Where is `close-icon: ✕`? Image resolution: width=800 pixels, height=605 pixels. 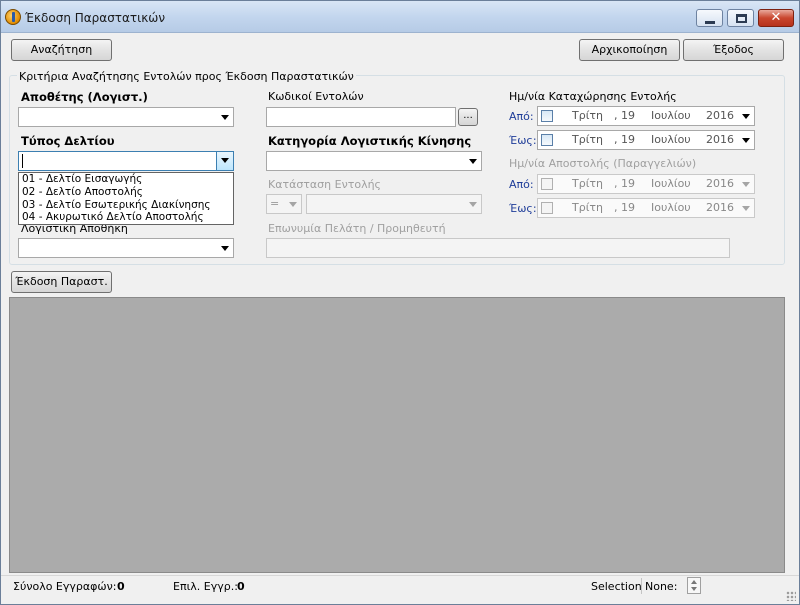
close-icon: ✕ is located at coordinates (776, 17).